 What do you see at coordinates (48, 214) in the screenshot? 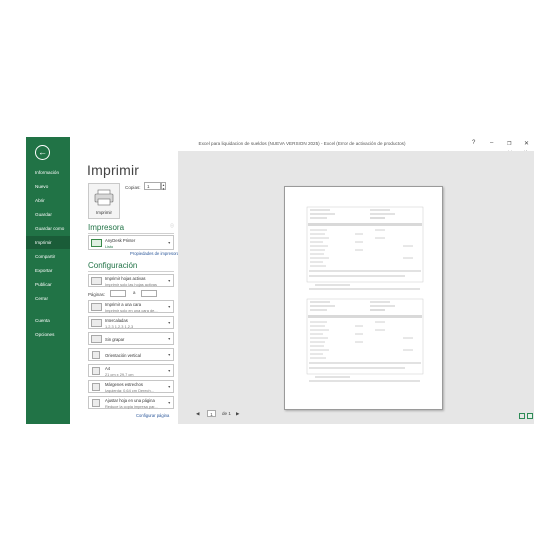
I see `sidebar-item-guardar: Guardar` at bounding box center [48, 214].